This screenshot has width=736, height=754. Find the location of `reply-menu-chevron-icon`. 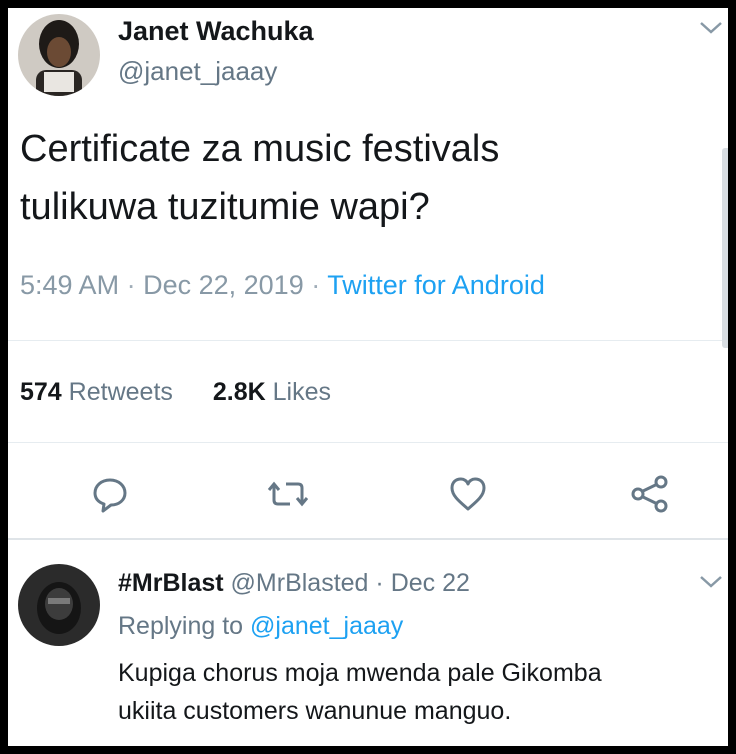

reply-menu-chevron-icon is located at coordinates (711, 582).